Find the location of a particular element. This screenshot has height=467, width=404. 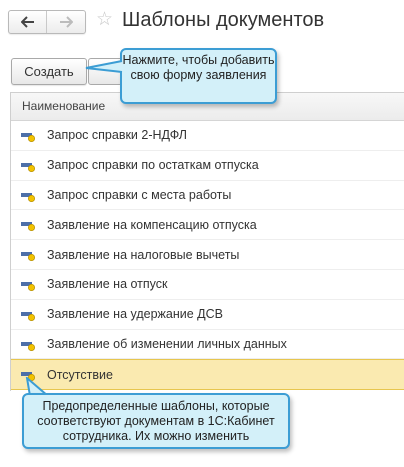

arrow-right-icon is located at coordinates (66, 22).